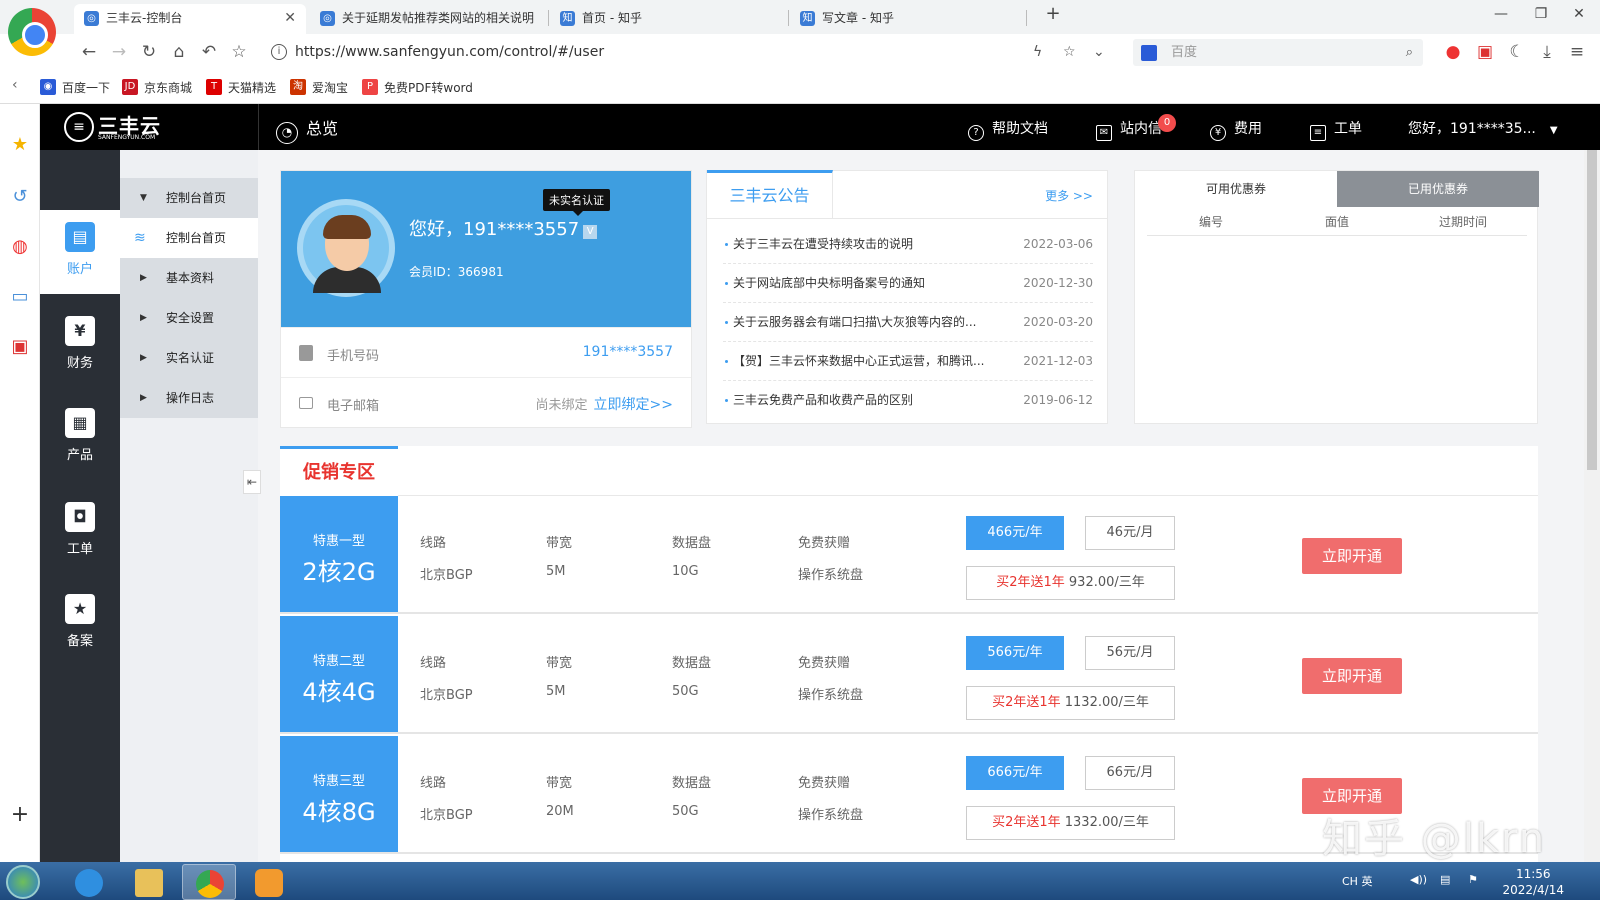 This screenshot has height=900, width=1600. What do you see at coordinates (20, 815) in the screenshot?
I see `add-icon: +` at bounding box center [20, 815].